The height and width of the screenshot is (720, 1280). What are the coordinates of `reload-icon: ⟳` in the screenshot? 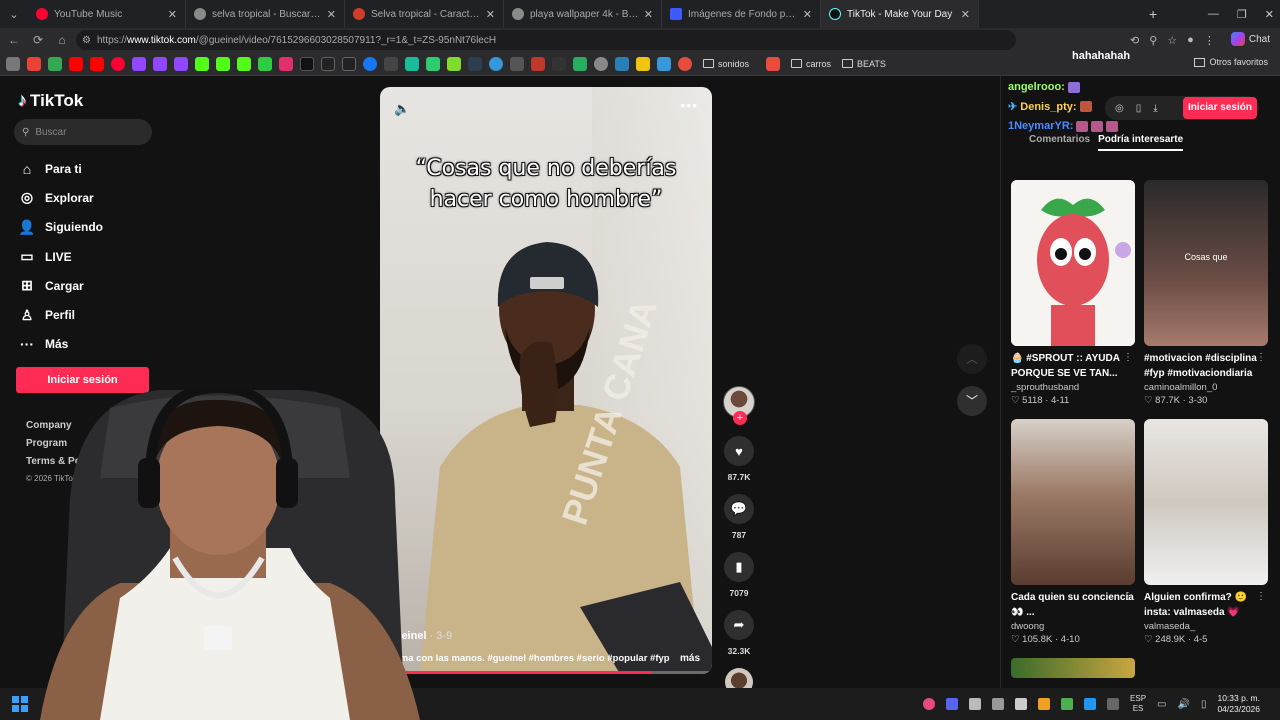 It's located at (38, 40).